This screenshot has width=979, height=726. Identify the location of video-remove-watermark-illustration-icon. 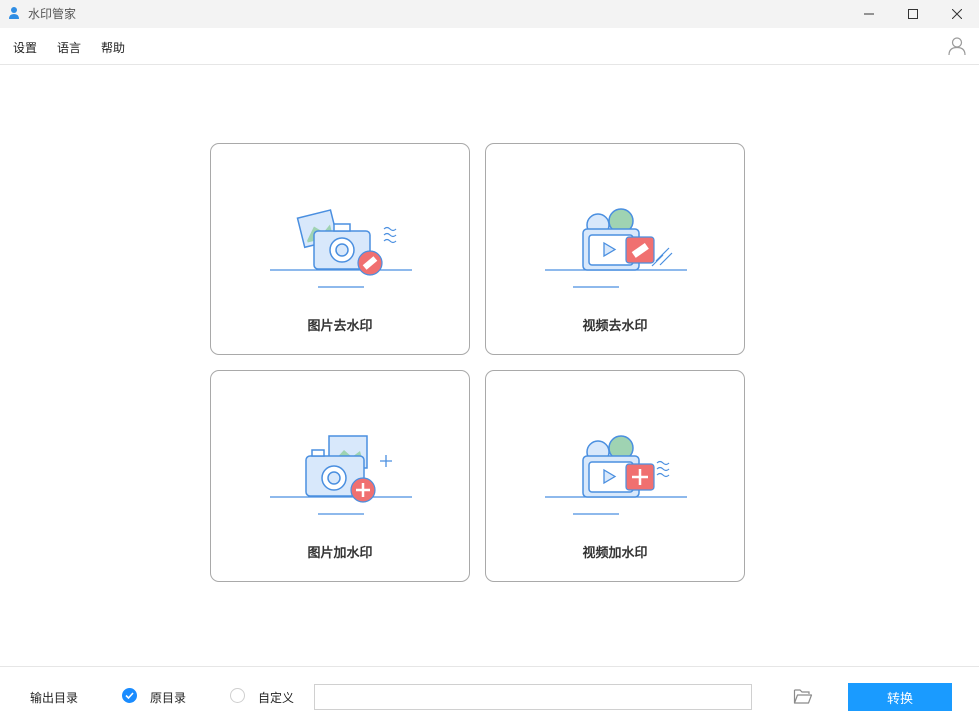
(616, 248).